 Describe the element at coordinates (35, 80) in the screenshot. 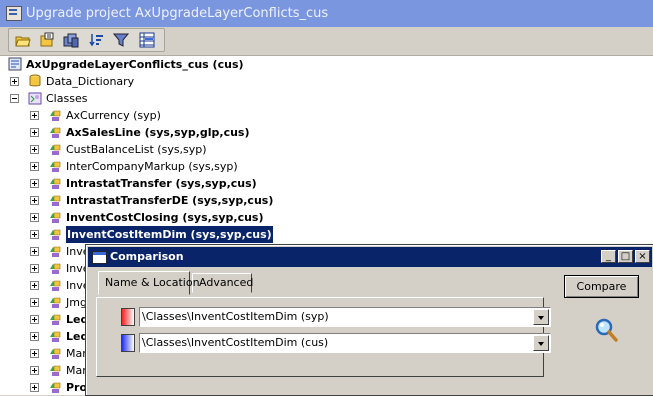

I see `database-icon` at that location.